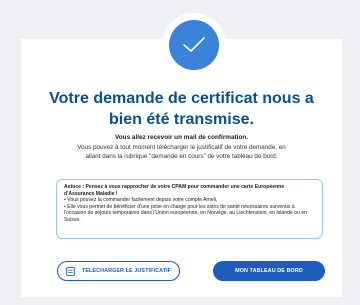 Image resolution: width=360 pixels, height=305 pixels. I want to click on dashboard-label: MON TABLEAU DE BORD, so click(269, 271).